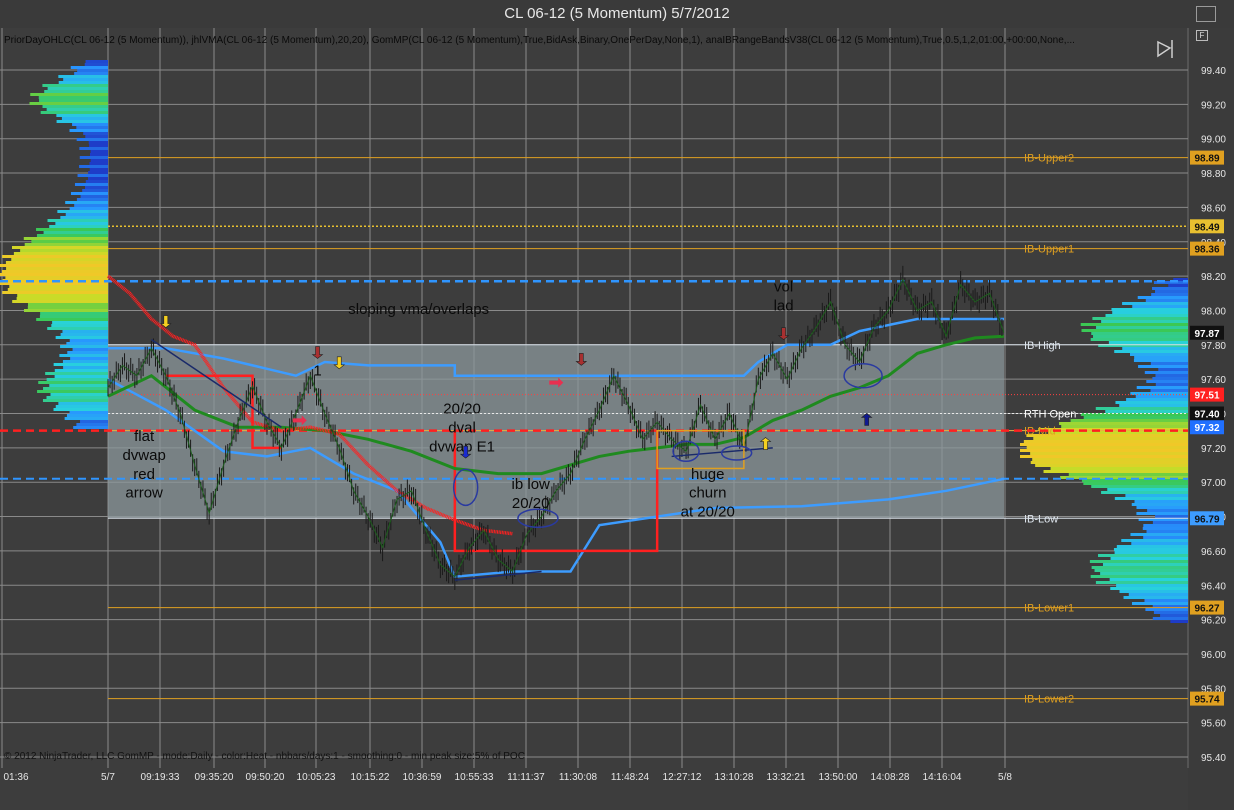  Describe the element at coordinates (617, 14) in the screenshot. I see `window-title-bar: CL 06-12 (5 Momentum) 5/7/2012` at that location.